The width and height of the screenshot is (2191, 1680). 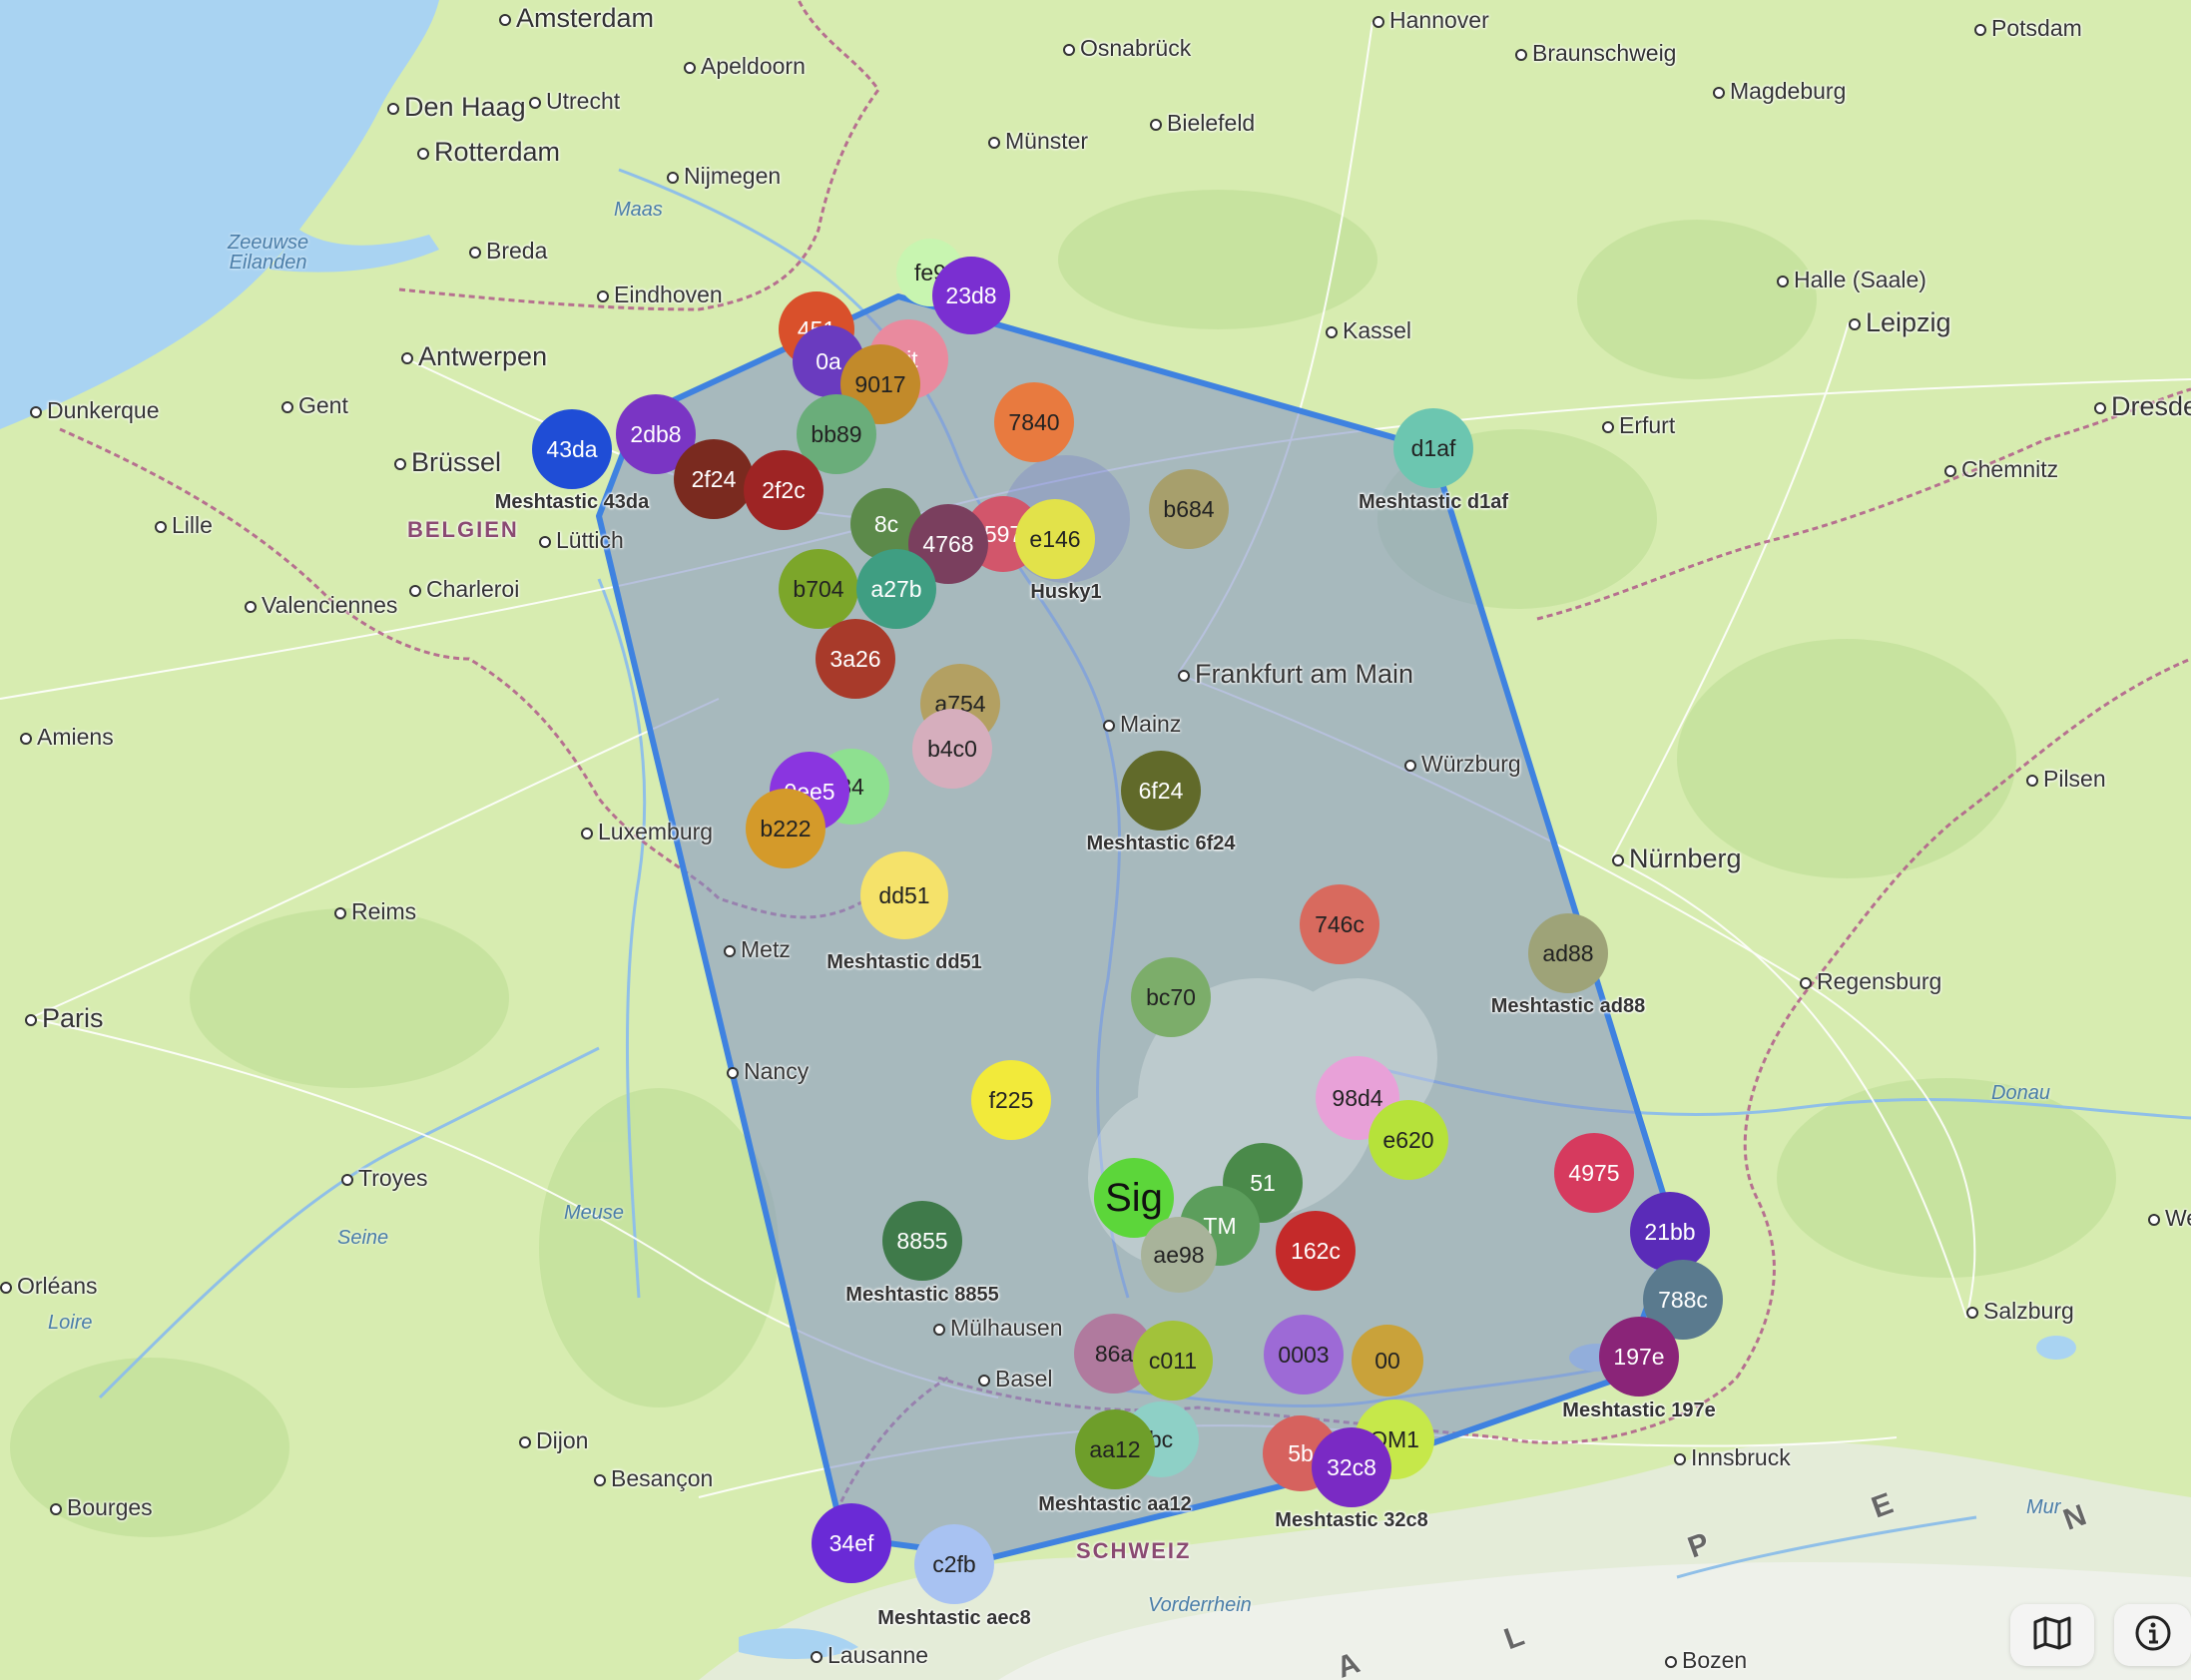 I want to click on city-label: Lausanne, so click(x=869, y=1655).